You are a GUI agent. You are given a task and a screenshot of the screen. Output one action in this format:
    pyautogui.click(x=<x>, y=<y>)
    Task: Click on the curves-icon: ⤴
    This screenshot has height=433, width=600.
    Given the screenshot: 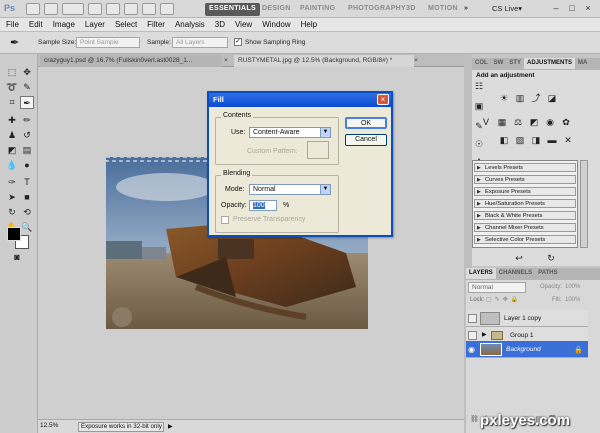 What is the action you would take?
    pyautogui.click(x=536, y=98)
    